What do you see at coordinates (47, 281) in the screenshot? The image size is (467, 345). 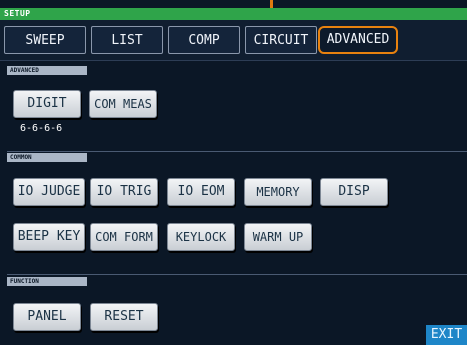 I see `section-label-function: FUNCTION` at bounding box center [47, 281].